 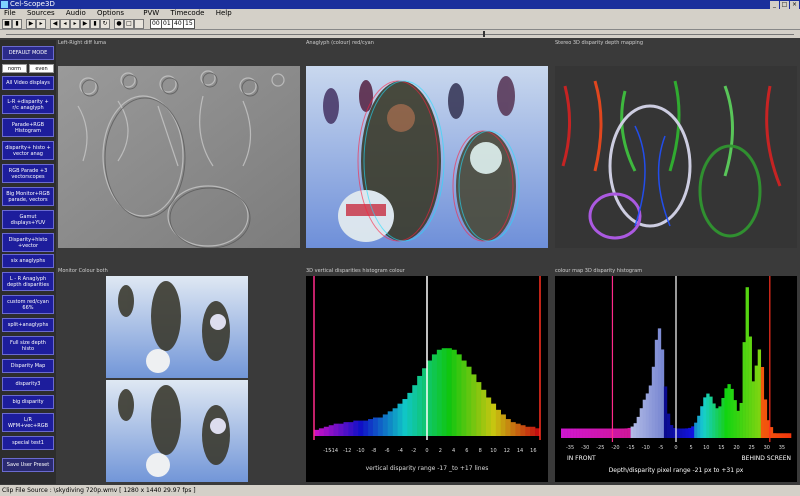 What do you see at coordinates (794, 5) in the screenshot?
I see `close-button: ×` at bounding box center [794, 5].